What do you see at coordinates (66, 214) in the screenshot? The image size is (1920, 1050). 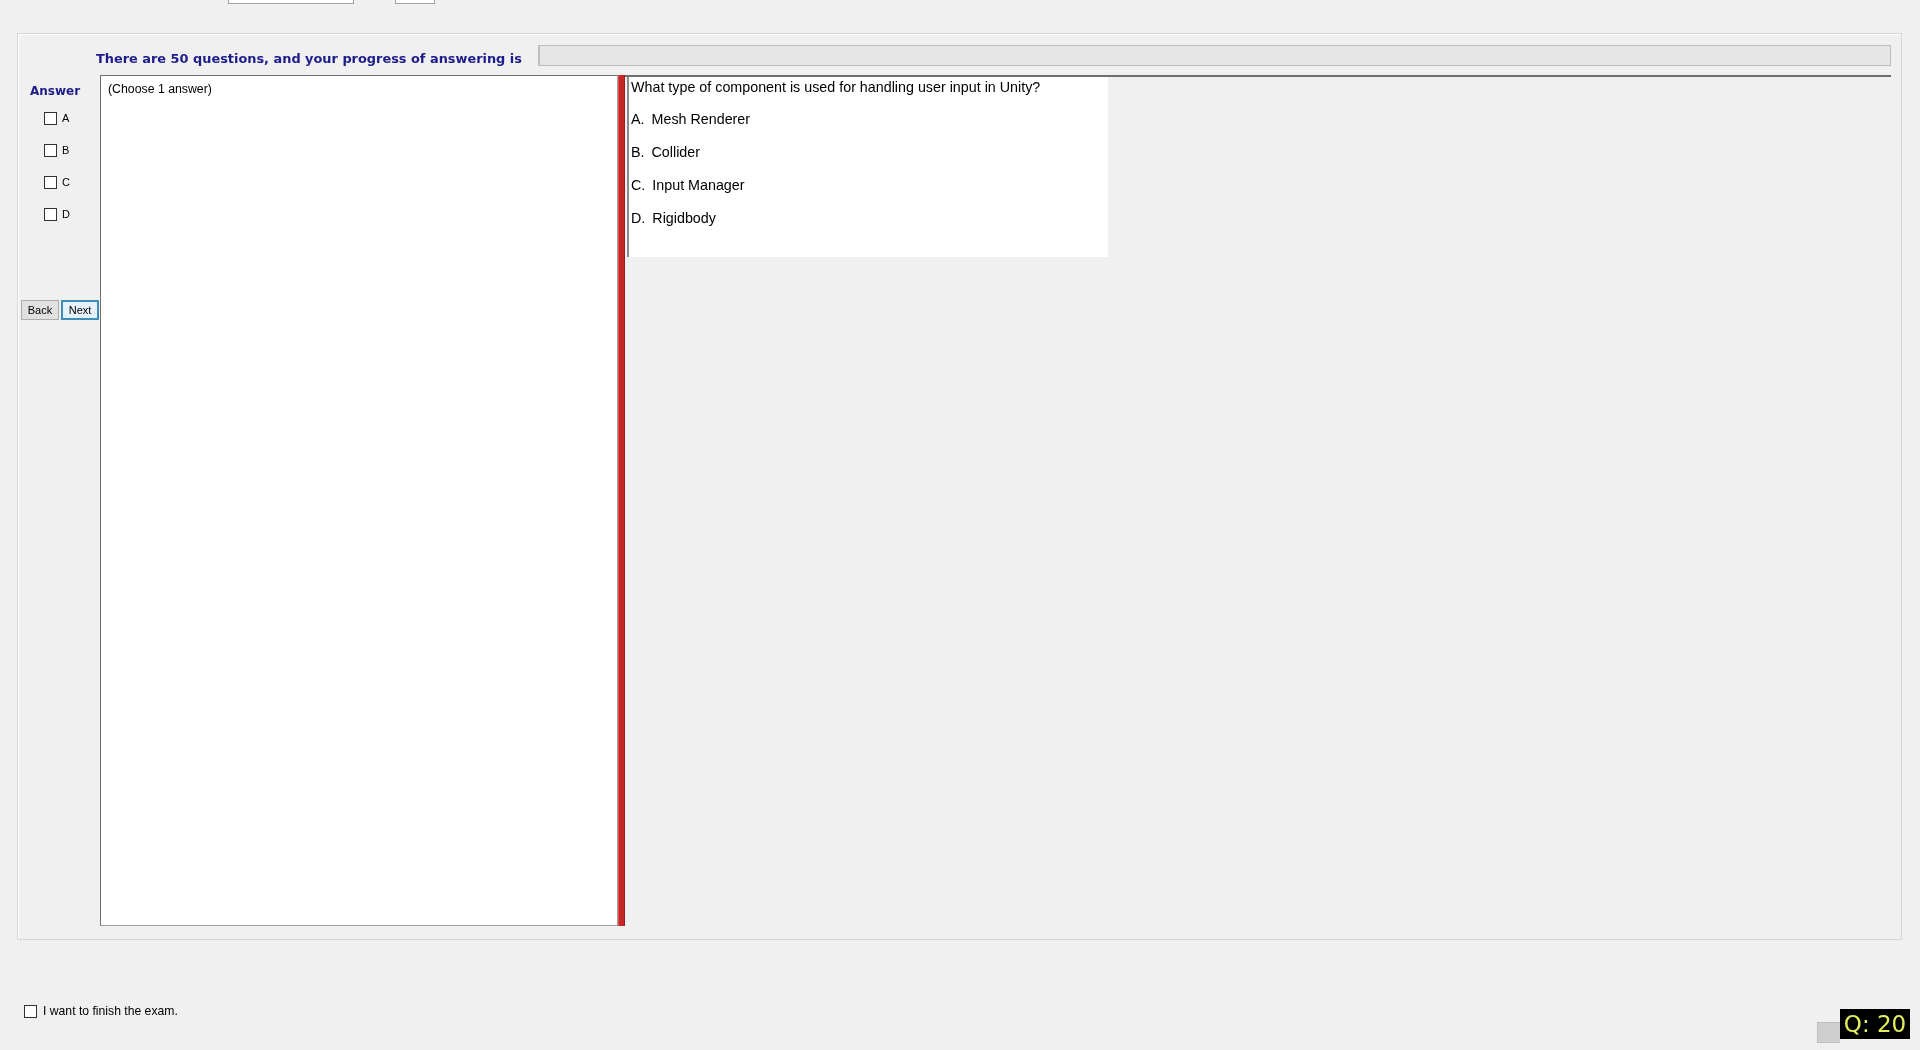 I see `option-label: D` at bounding box center [66, 214].